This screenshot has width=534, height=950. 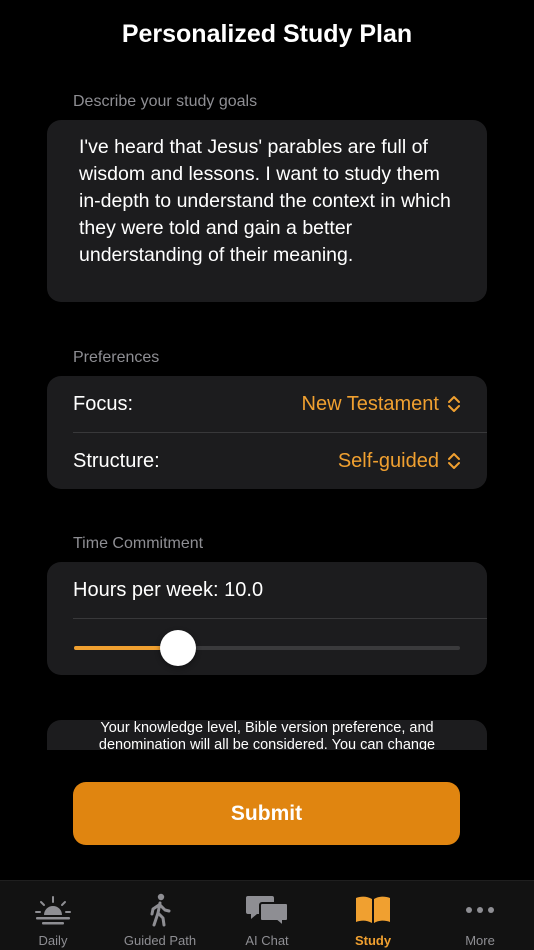 I want to click on tab-study: Study, so click(x=373, y=915).